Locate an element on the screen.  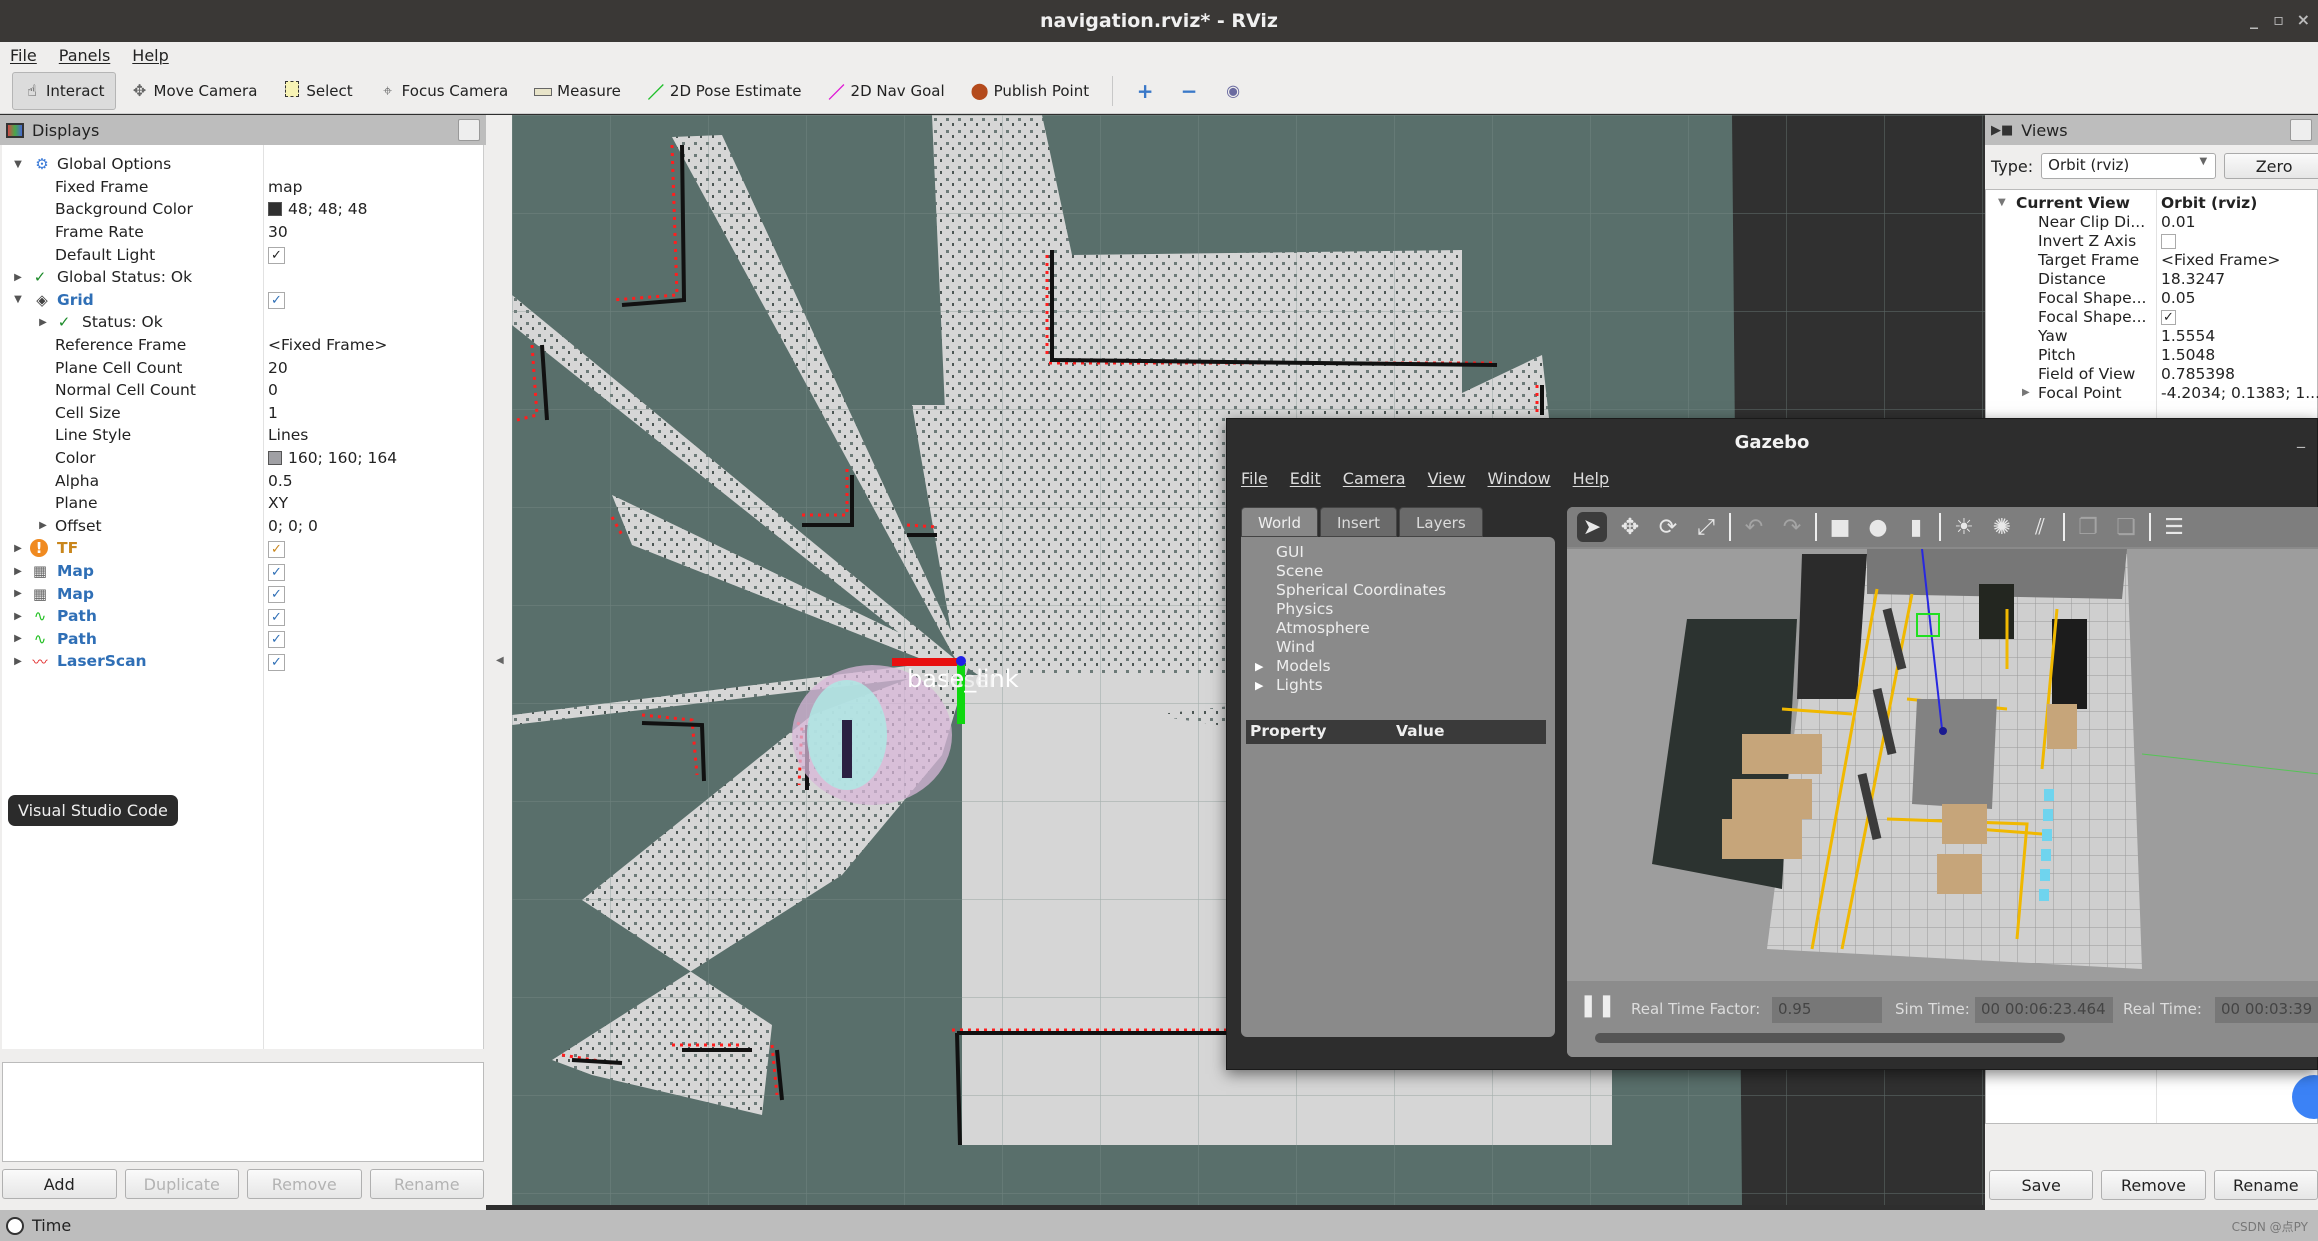
view-type-select: Orbit (rviz) ▼ is located at coordinates (2129, 166).